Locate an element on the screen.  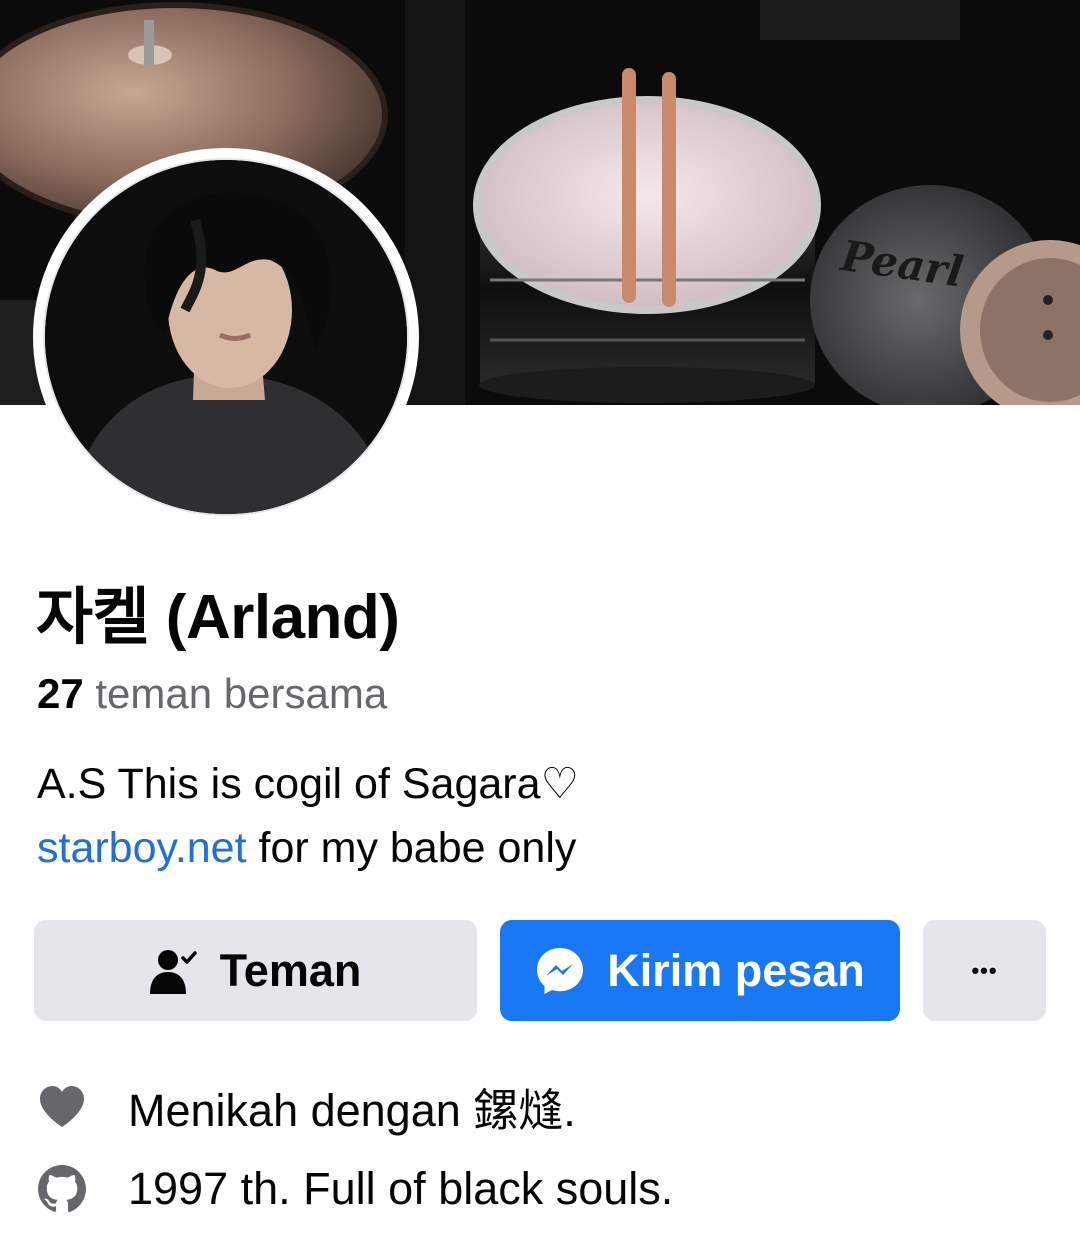
more-options-button: ••• is located at coordinates (984, 970).